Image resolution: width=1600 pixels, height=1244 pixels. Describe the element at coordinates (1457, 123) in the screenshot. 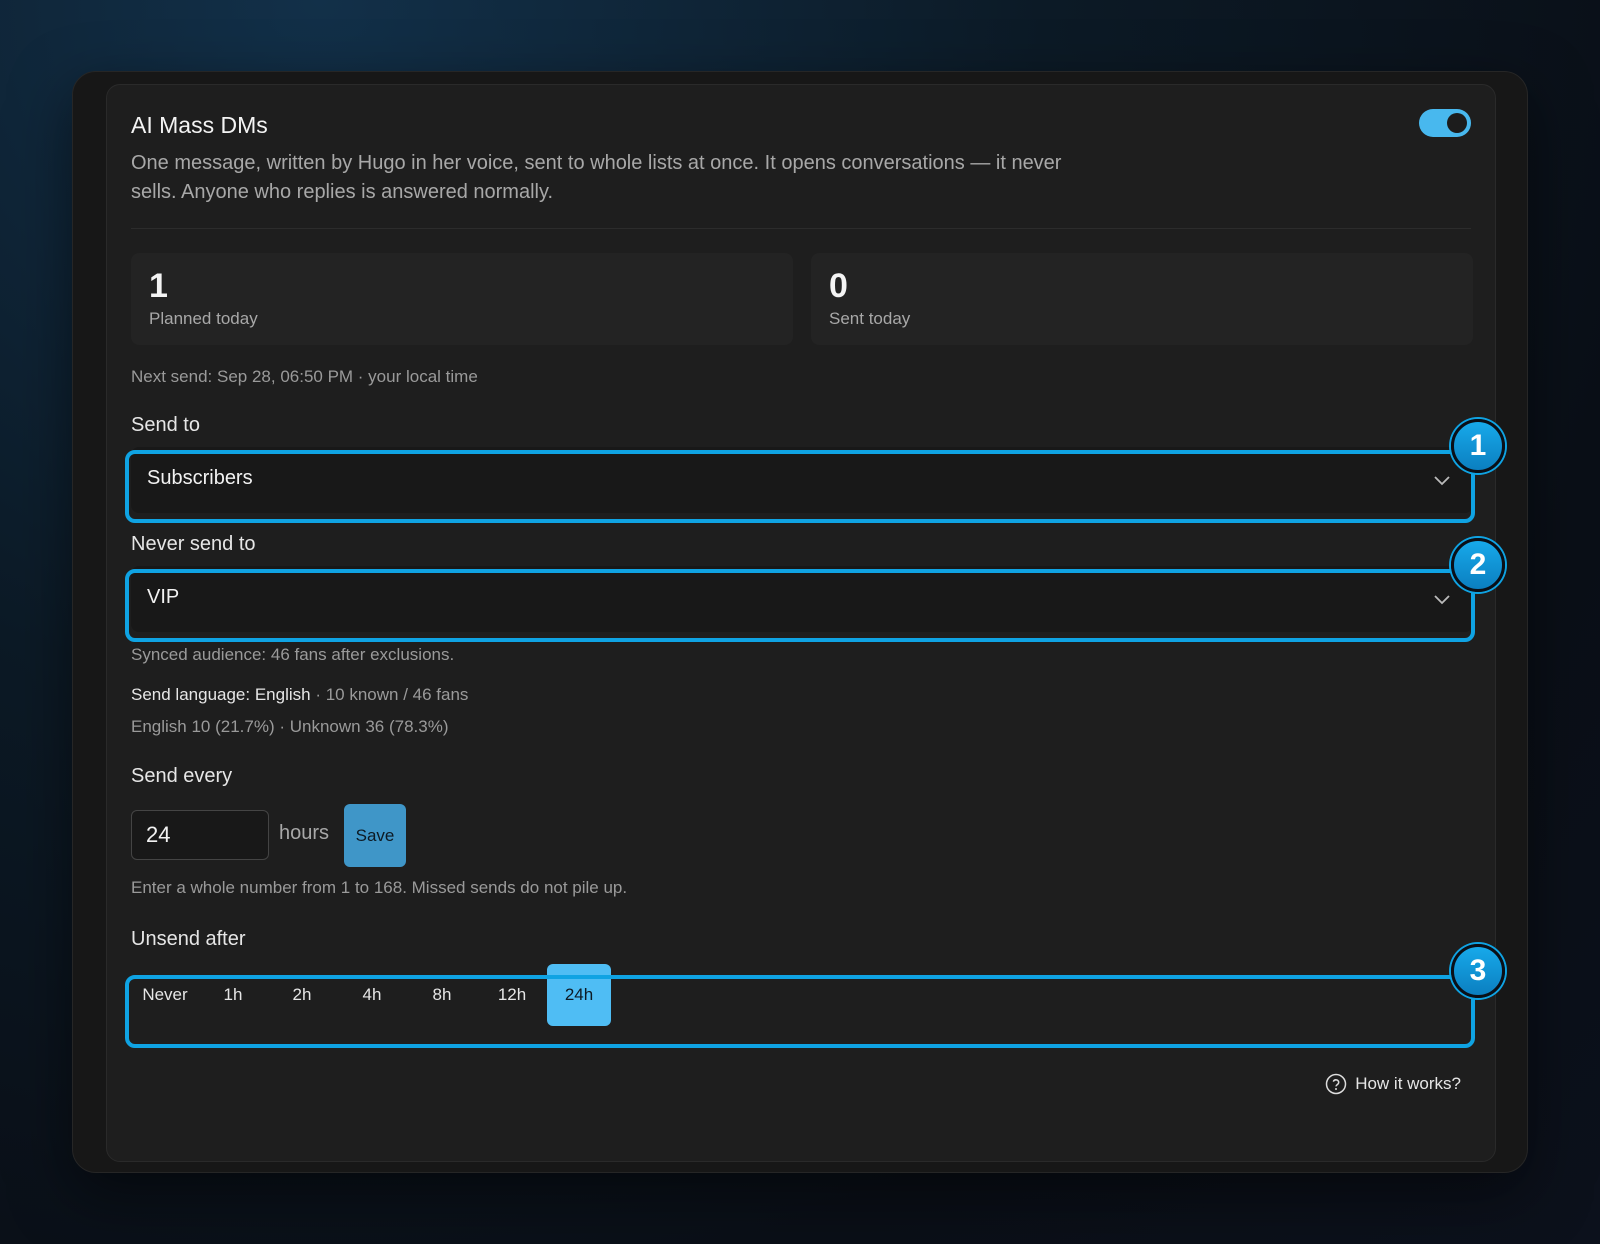

I see `toggle-knob` at that location.